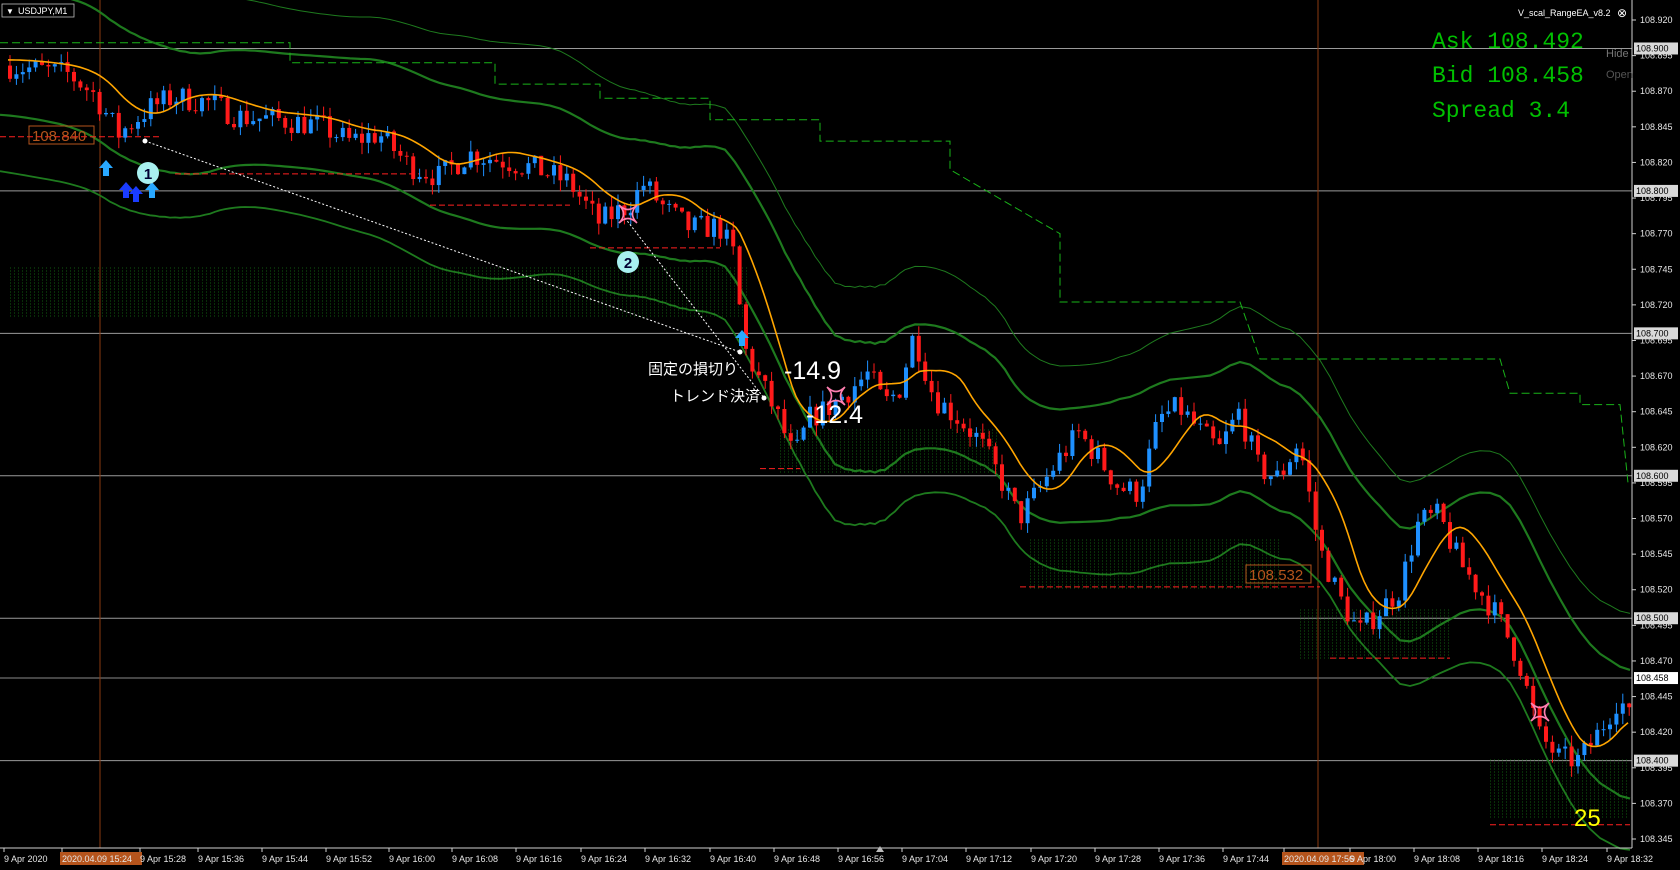 This screenshot has height=870, width=1680. I want to click on price-level-label: 108.500, so click(1652, 618).